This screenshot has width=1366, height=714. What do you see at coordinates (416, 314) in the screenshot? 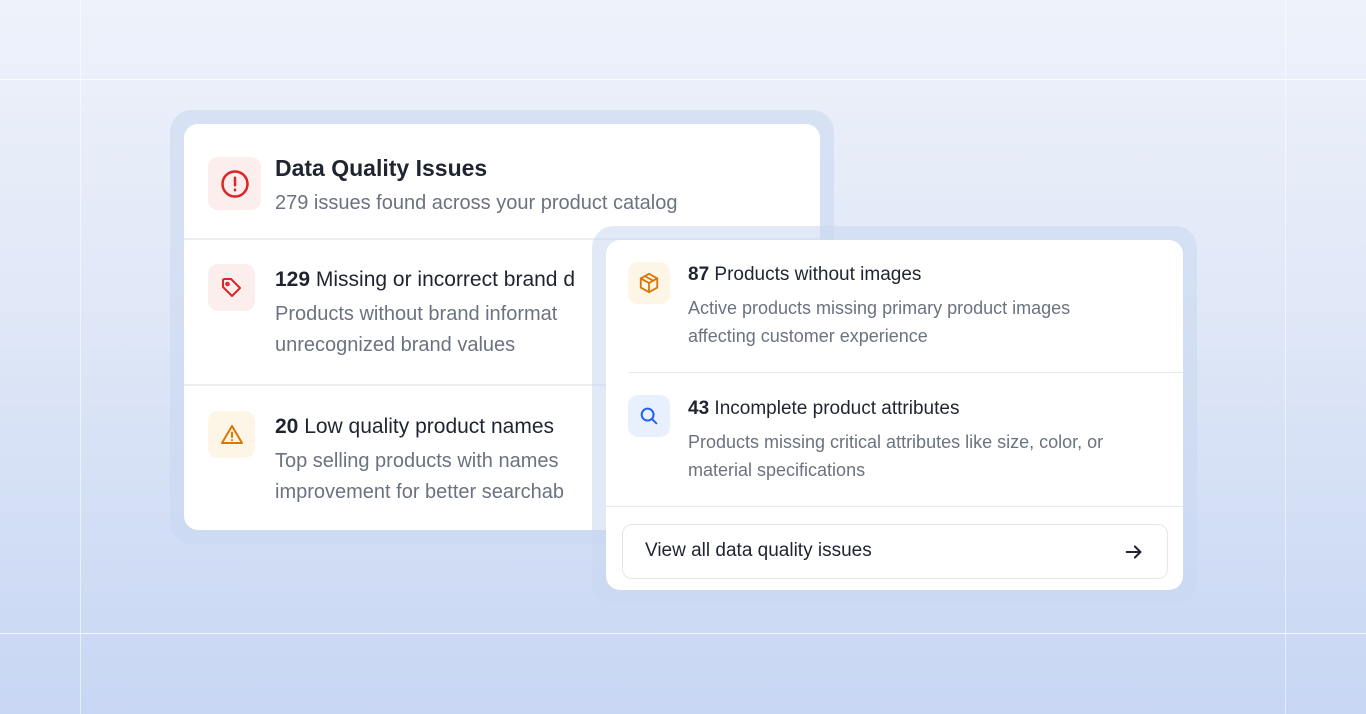
I see `issue-description-line: Products without brand informat` at bounding box center [416, 314].